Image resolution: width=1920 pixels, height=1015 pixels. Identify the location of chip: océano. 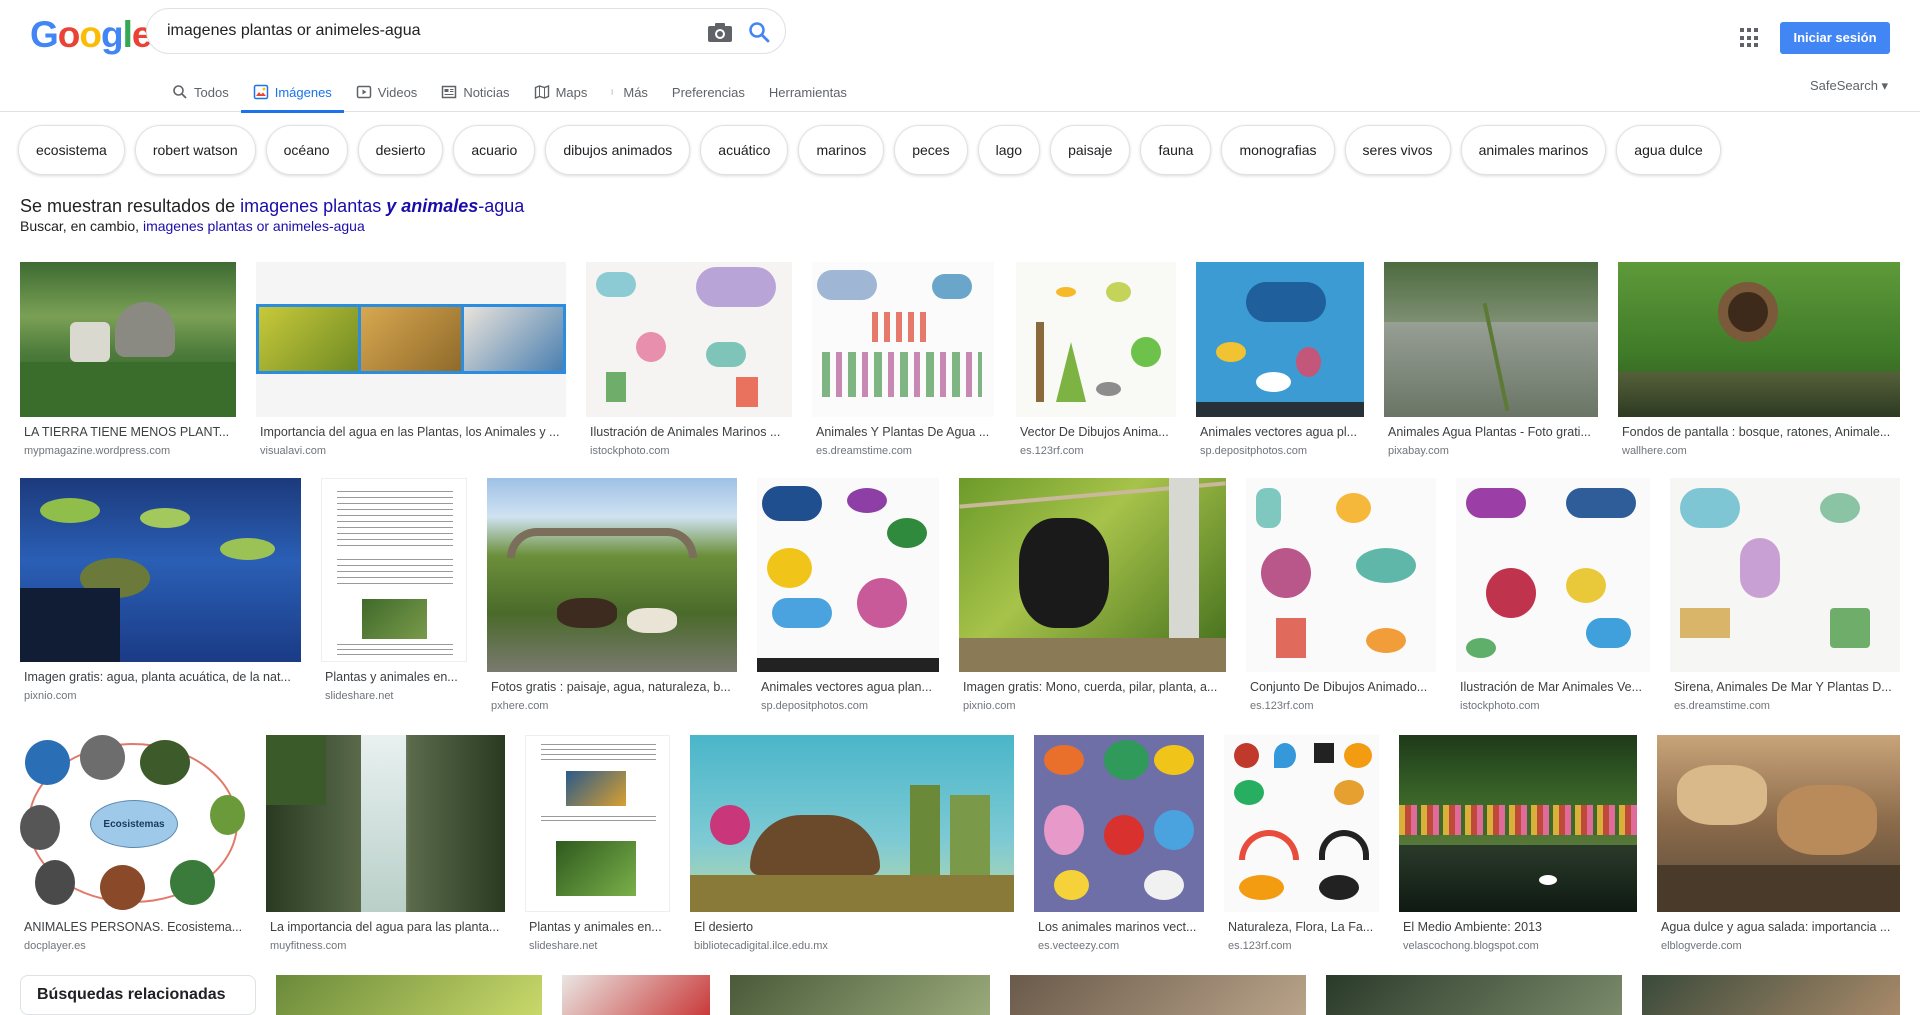
(306, 150).